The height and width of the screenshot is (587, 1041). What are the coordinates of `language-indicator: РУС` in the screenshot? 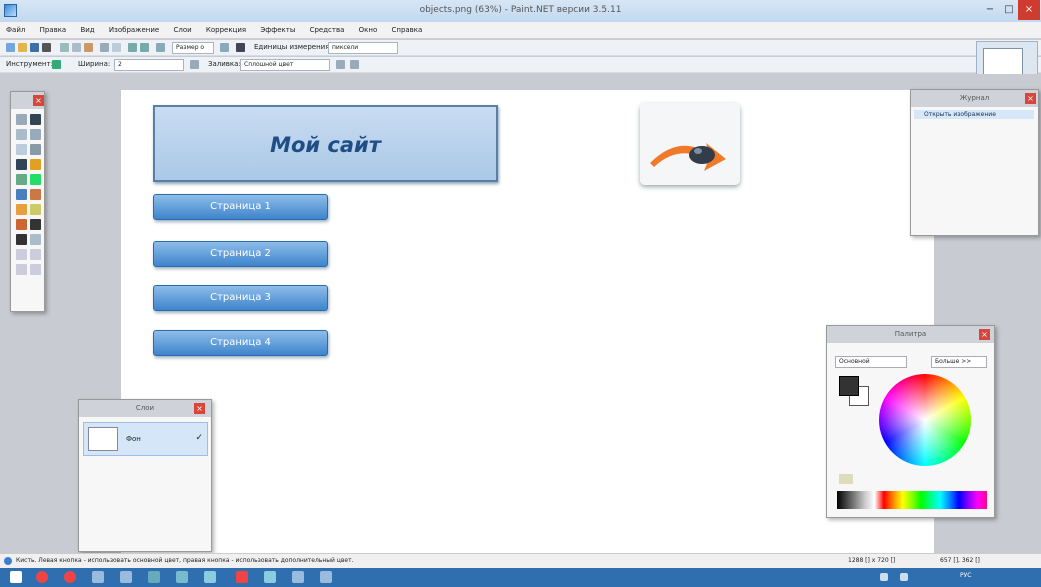 It's located at (965, 575).